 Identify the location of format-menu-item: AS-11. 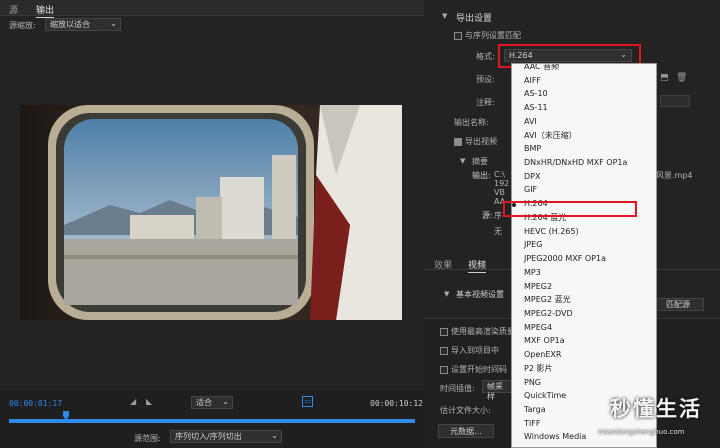
(584, 108).